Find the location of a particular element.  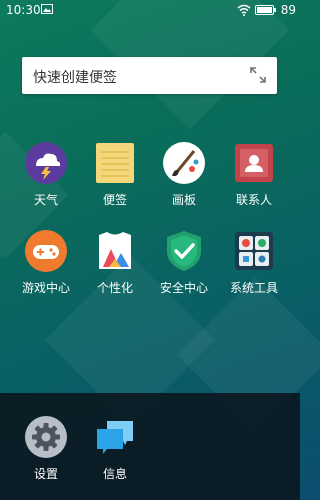

app-label: 系统工具 is located at coordinates (253, 288).